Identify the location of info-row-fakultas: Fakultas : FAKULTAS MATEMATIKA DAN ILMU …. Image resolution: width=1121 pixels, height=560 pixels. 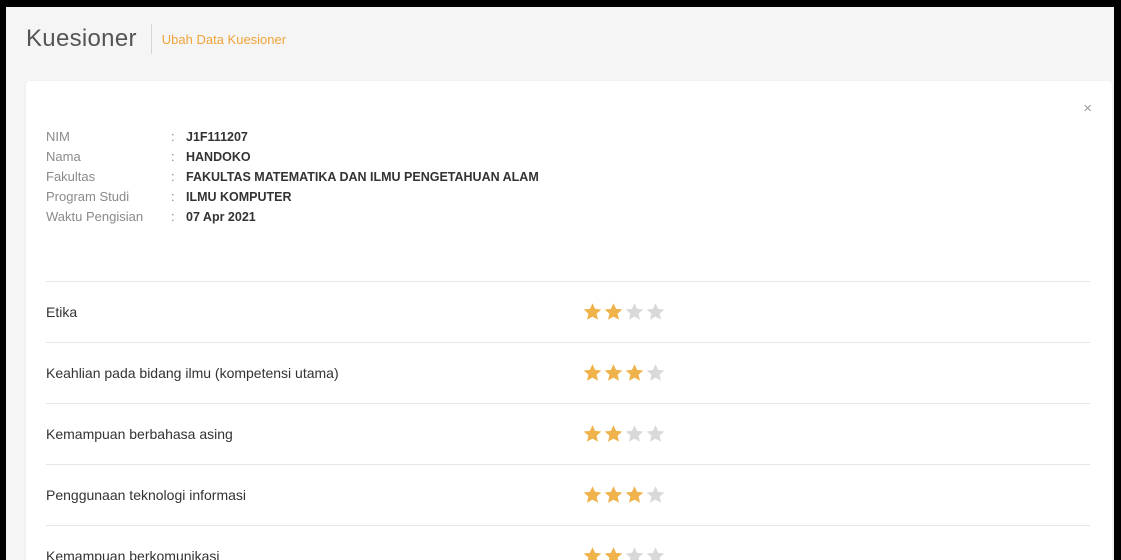
(292, 177).